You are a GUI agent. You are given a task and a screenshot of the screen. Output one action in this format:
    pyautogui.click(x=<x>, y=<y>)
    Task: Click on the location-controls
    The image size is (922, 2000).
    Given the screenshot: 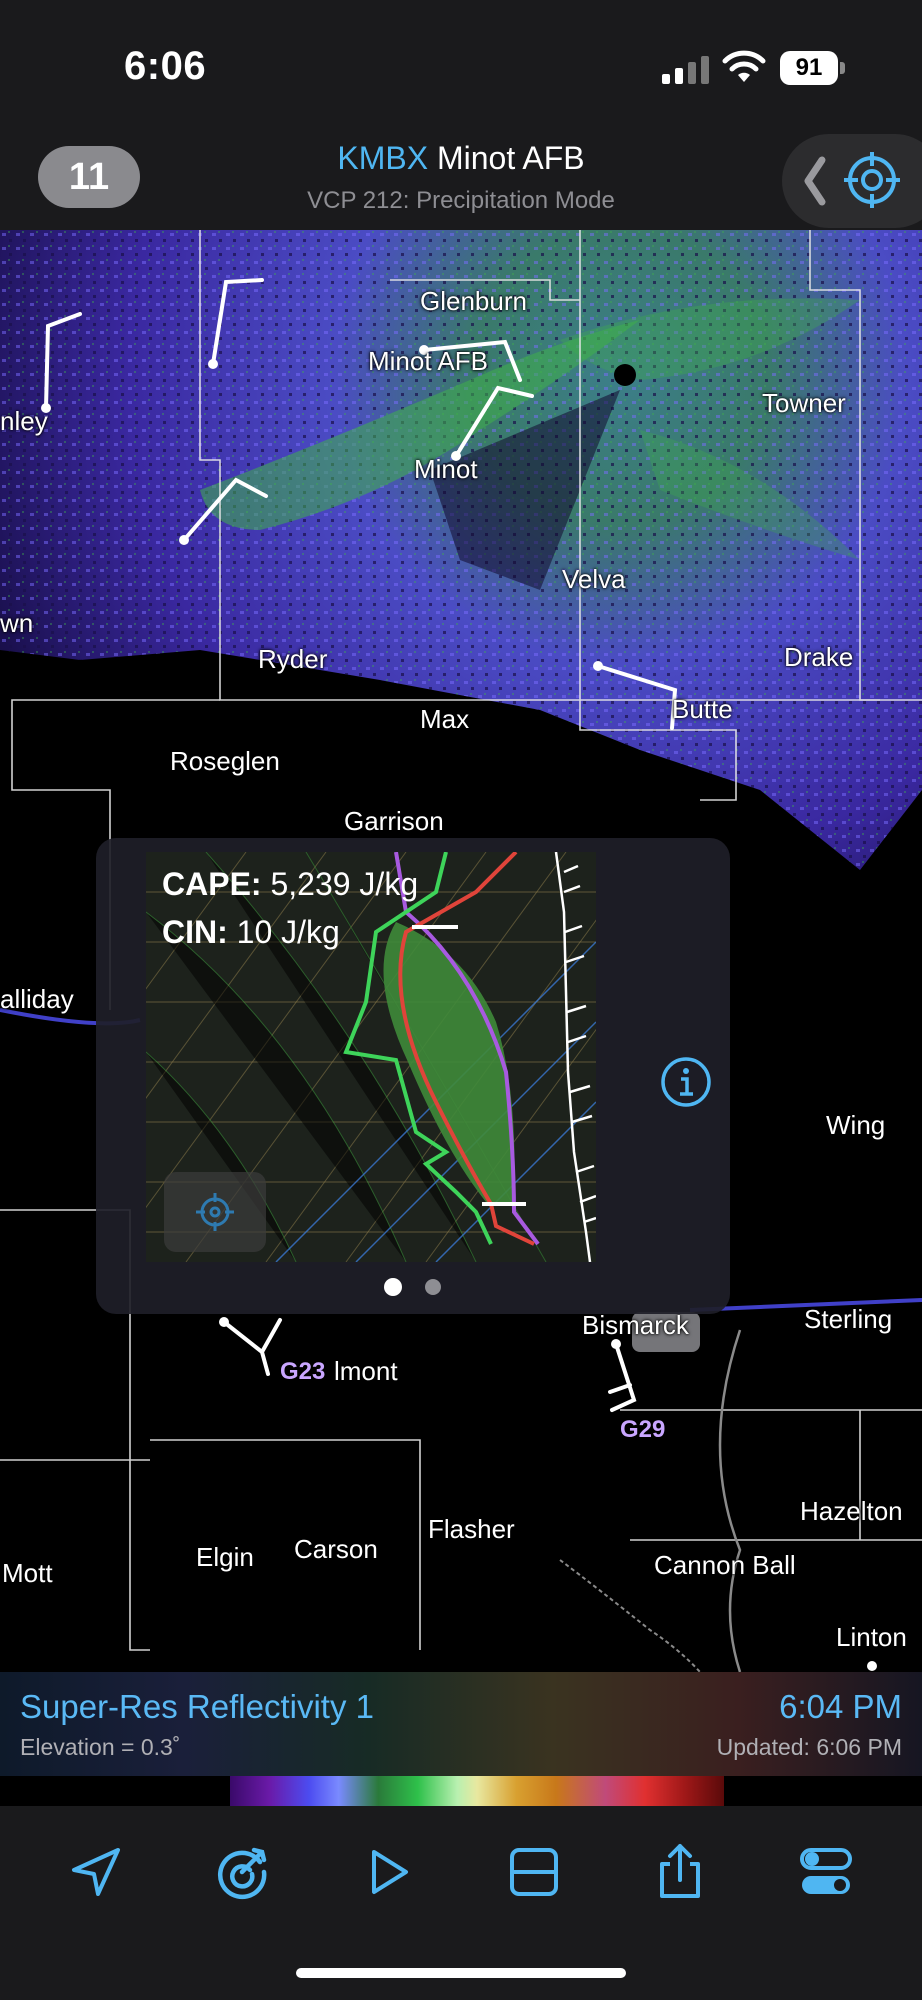 What is the action you would take?
    pyautogui.click(x=852, y=181)
    